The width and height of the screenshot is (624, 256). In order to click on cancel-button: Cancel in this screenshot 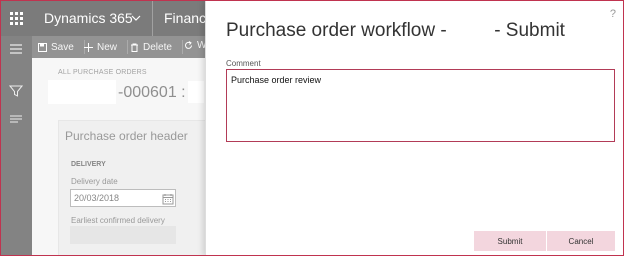, I will do `click(581, 241)`.